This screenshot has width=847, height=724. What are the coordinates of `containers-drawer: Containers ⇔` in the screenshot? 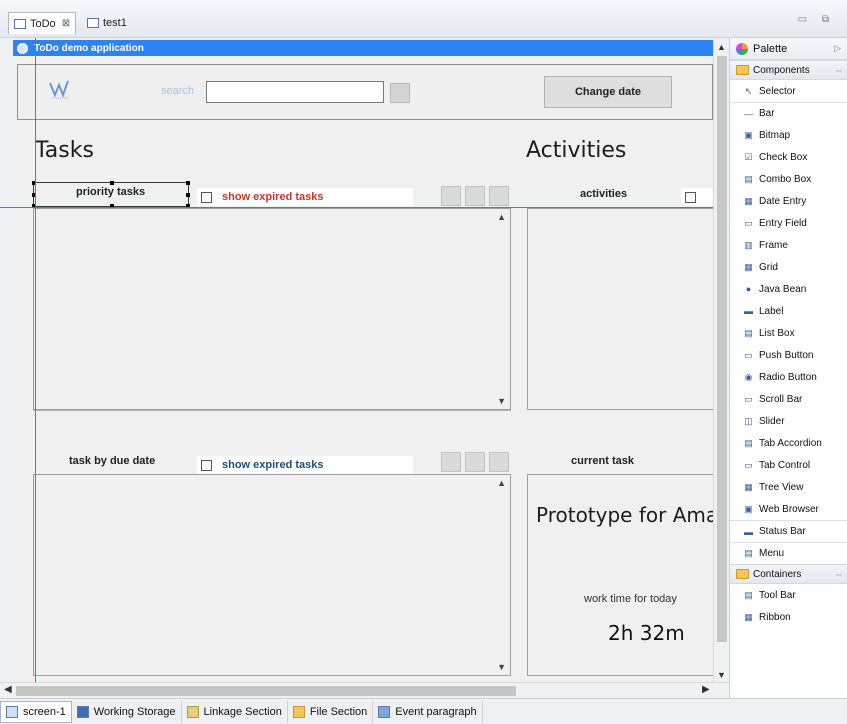 It's located at (788, 574).